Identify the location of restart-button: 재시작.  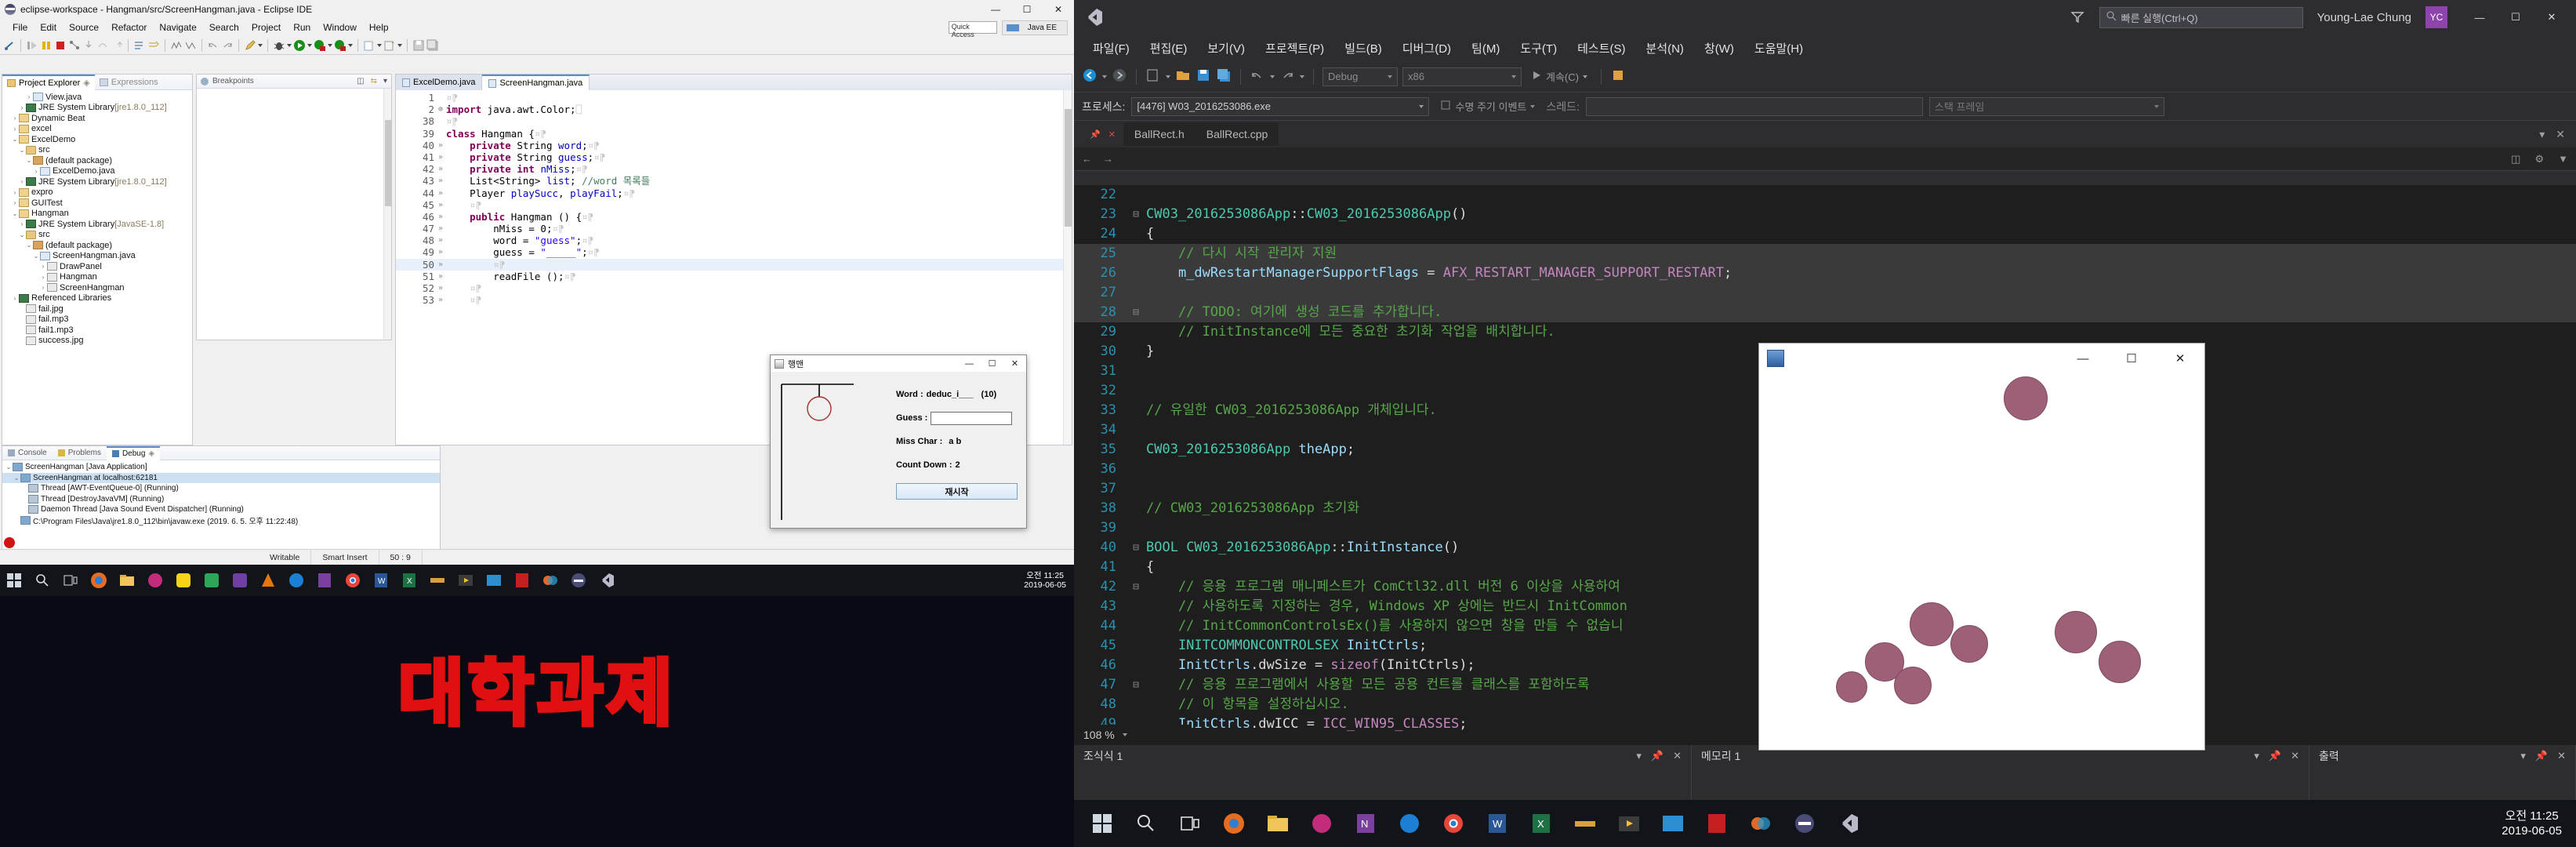
(957, 491).